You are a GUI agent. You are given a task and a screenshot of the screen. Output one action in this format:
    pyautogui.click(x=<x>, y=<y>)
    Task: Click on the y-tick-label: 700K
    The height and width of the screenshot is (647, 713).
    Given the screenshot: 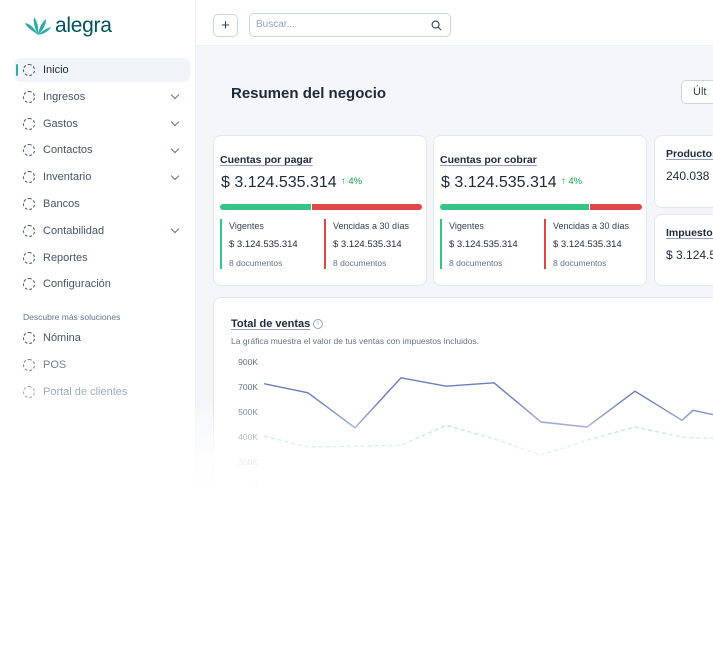 What is the action you would take?
    pyautogui.click(x=248, y=387)
    